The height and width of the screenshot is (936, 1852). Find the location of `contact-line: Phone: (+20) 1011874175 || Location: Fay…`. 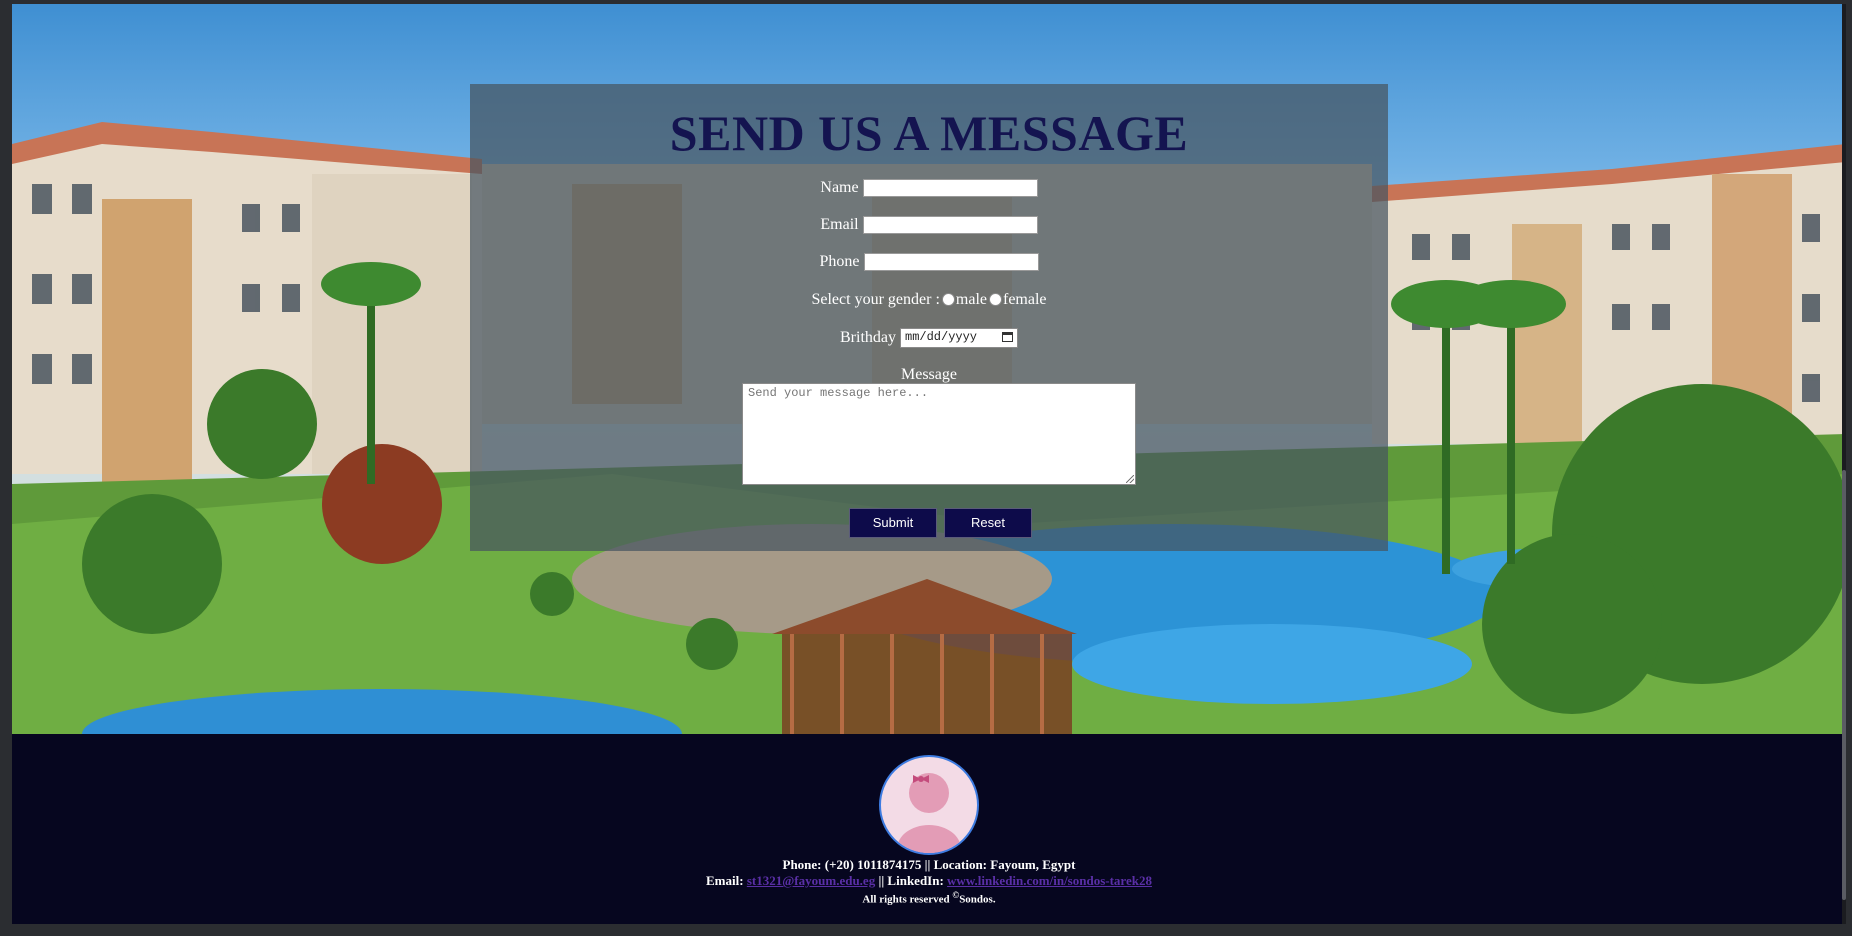

contact-line: Phone: (+20) 1011874175 || Location: Fay… is located at coordinates (929, 864).